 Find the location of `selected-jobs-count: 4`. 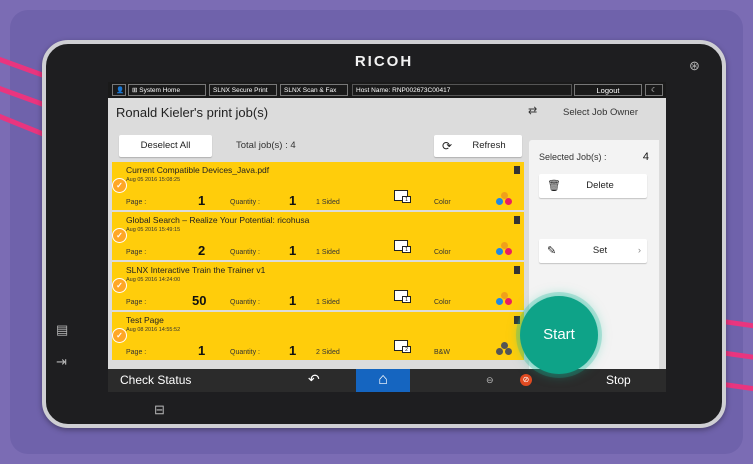

selected-jobs-count: 4 is located at coordinates (645, 157).